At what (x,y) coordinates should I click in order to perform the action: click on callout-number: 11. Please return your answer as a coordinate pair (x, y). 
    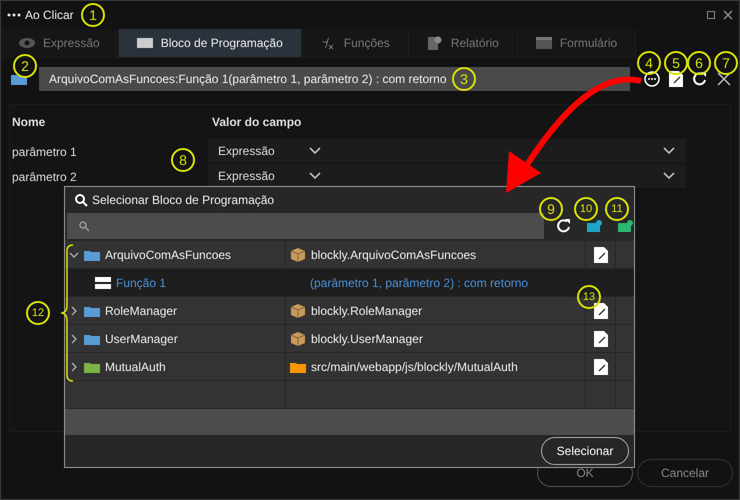
    Looking at the image, I should click on (617, 209).